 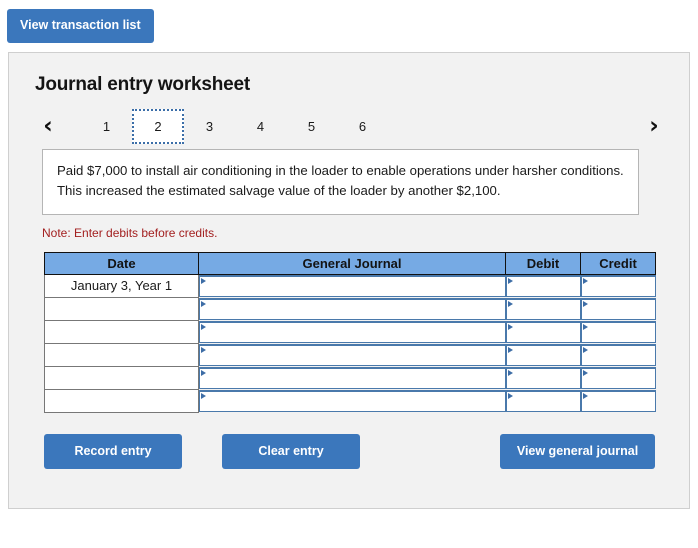 I want to click on table-header-row: Date General Journal Debit Credit, so click(x=350, y=263).